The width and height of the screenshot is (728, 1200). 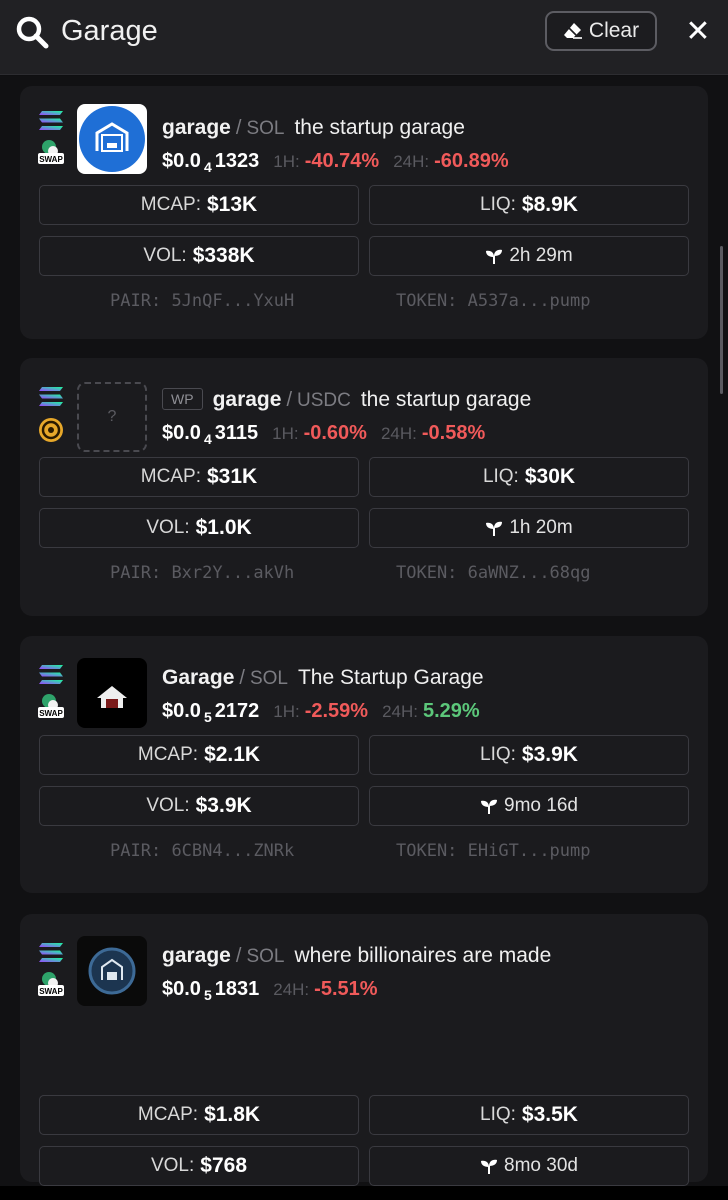 I want to click on bottom-edge, so click(x=364, y=1193).